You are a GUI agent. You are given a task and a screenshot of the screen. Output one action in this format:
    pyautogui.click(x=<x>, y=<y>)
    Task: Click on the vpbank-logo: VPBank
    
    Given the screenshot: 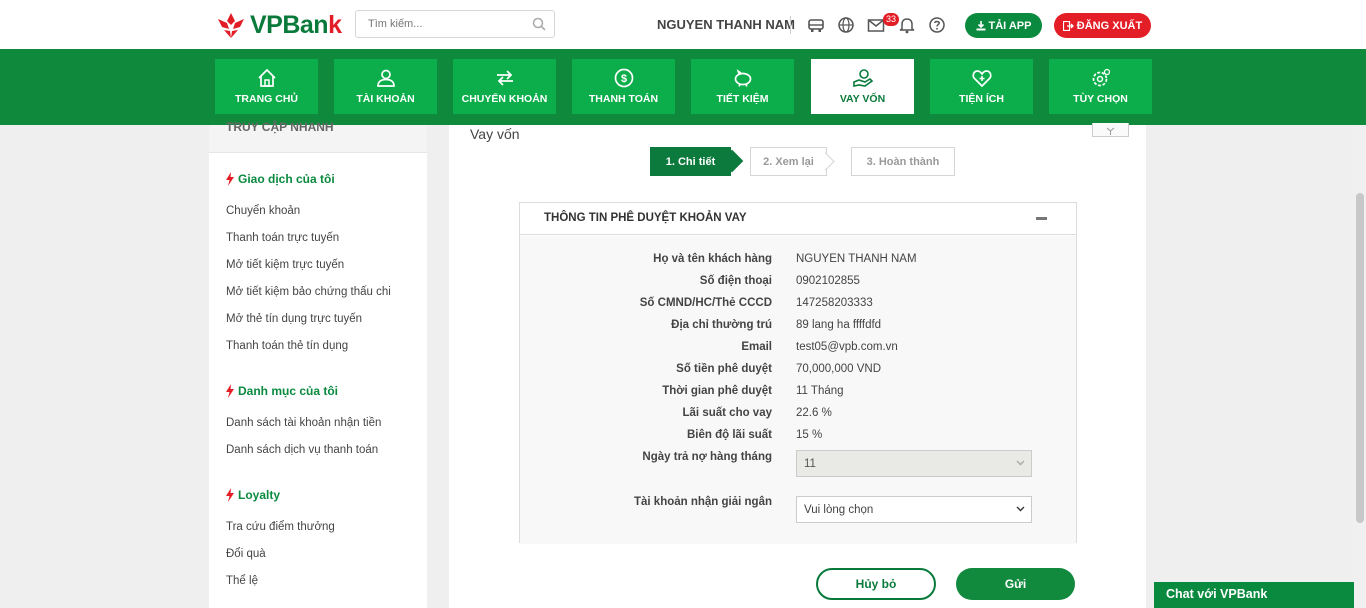 What is the action you would take?
    pyautogui.click(x=279, y=25)
    